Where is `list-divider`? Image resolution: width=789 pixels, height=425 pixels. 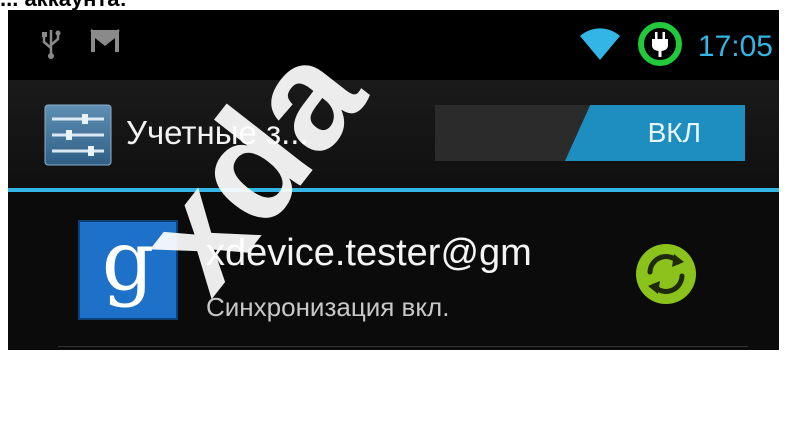 list-divider is located at coordinates (403, 346).